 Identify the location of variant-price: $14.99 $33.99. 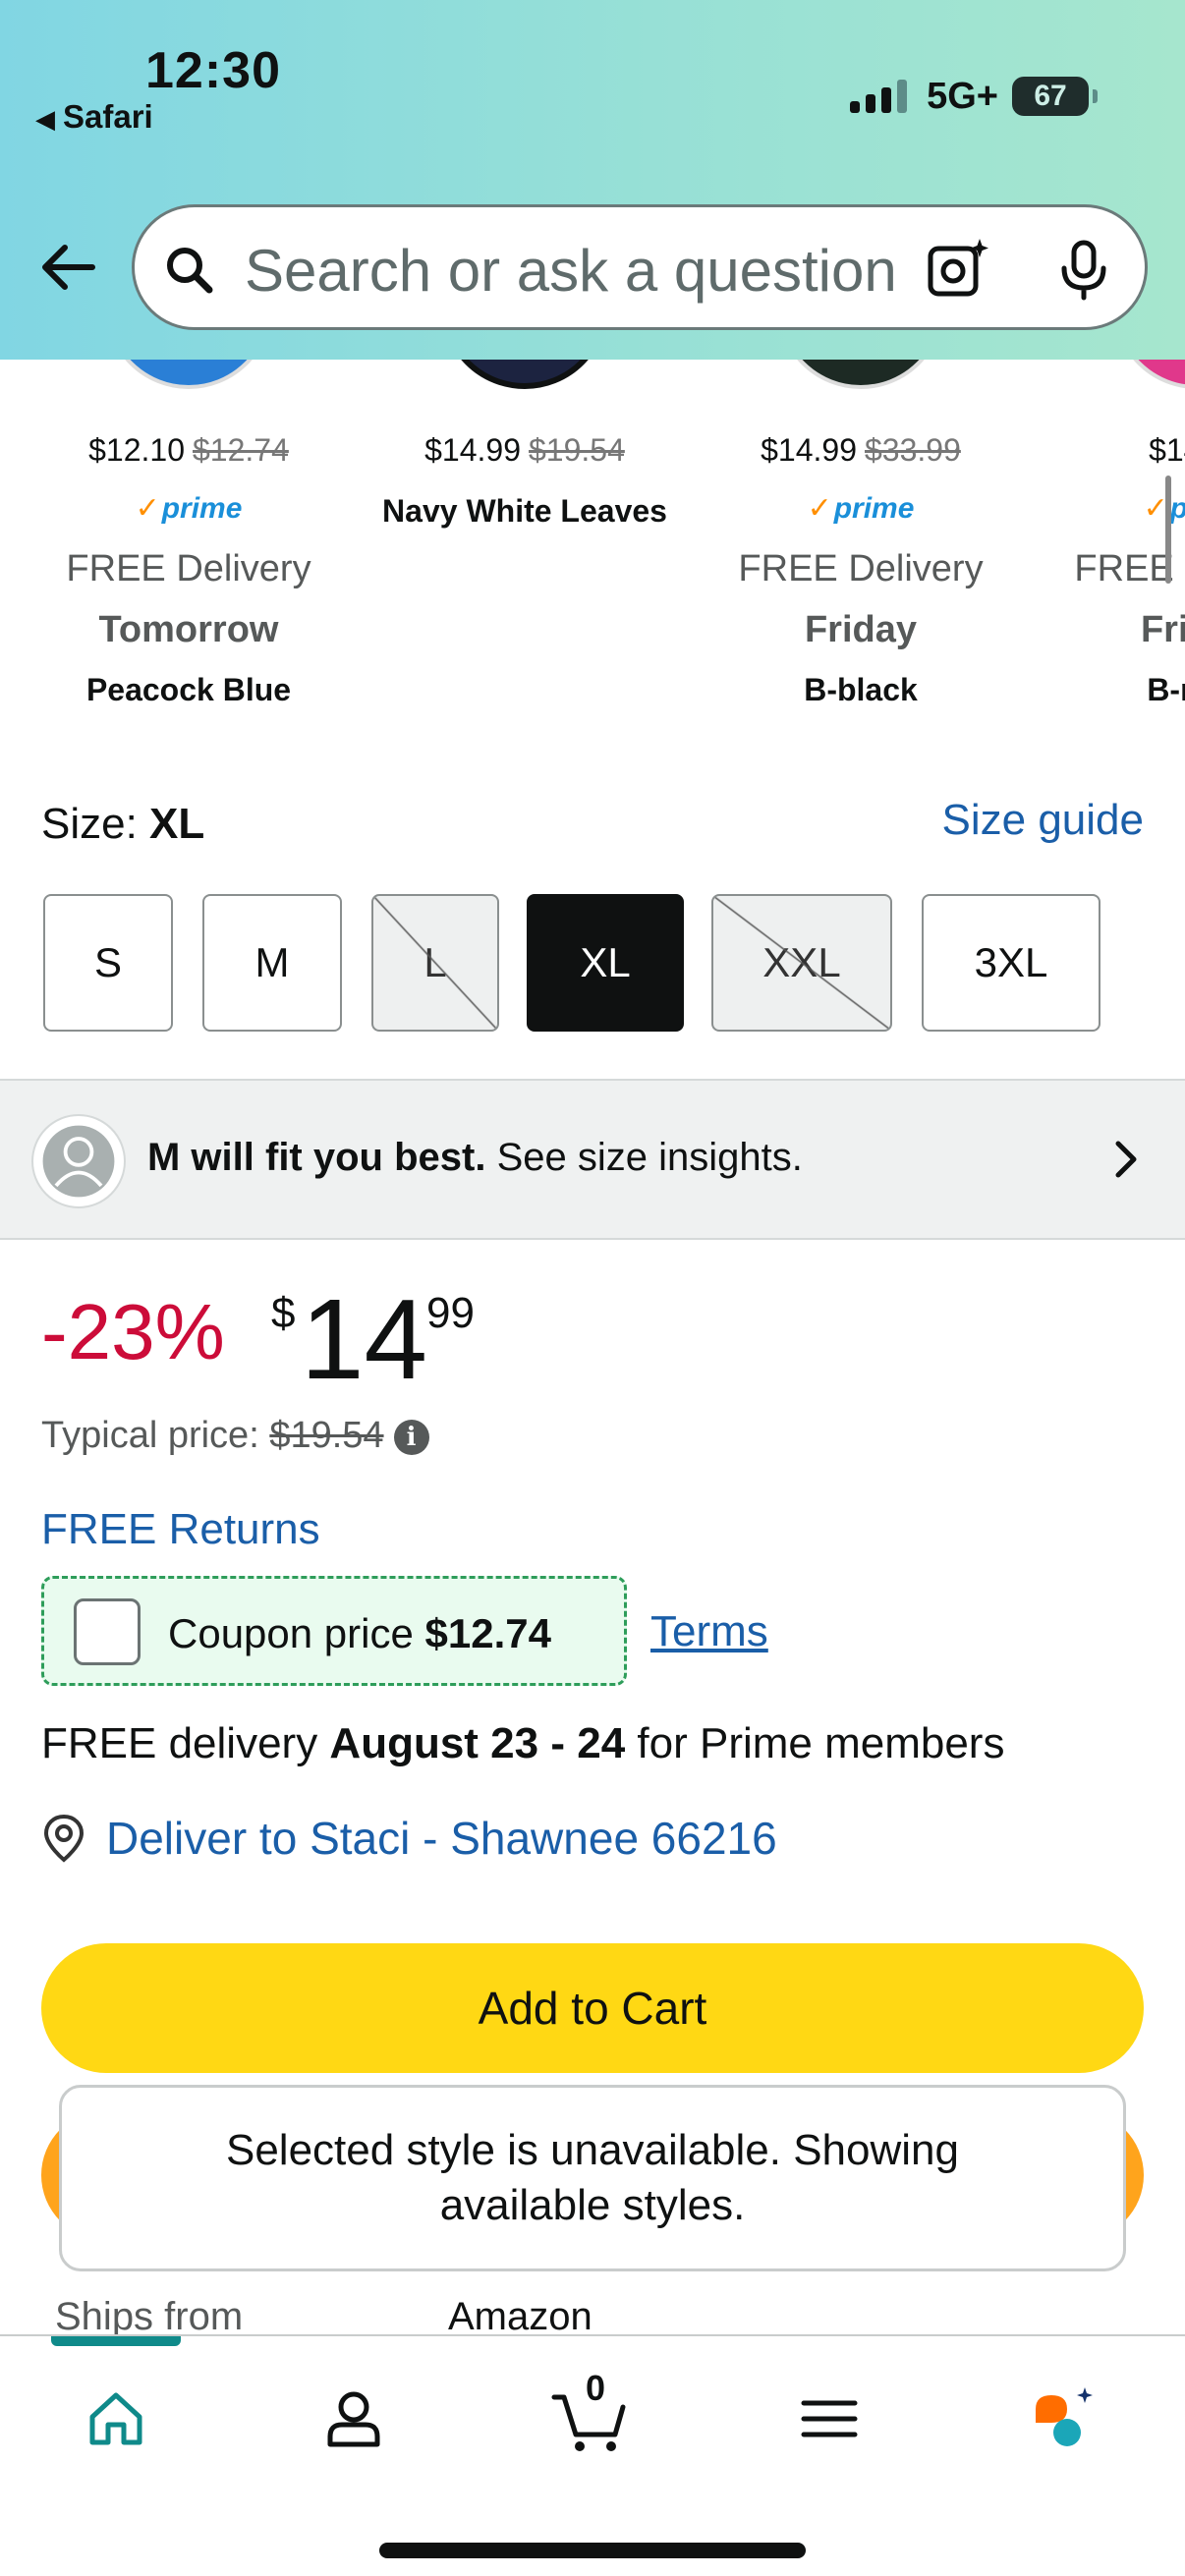
(861, 450).